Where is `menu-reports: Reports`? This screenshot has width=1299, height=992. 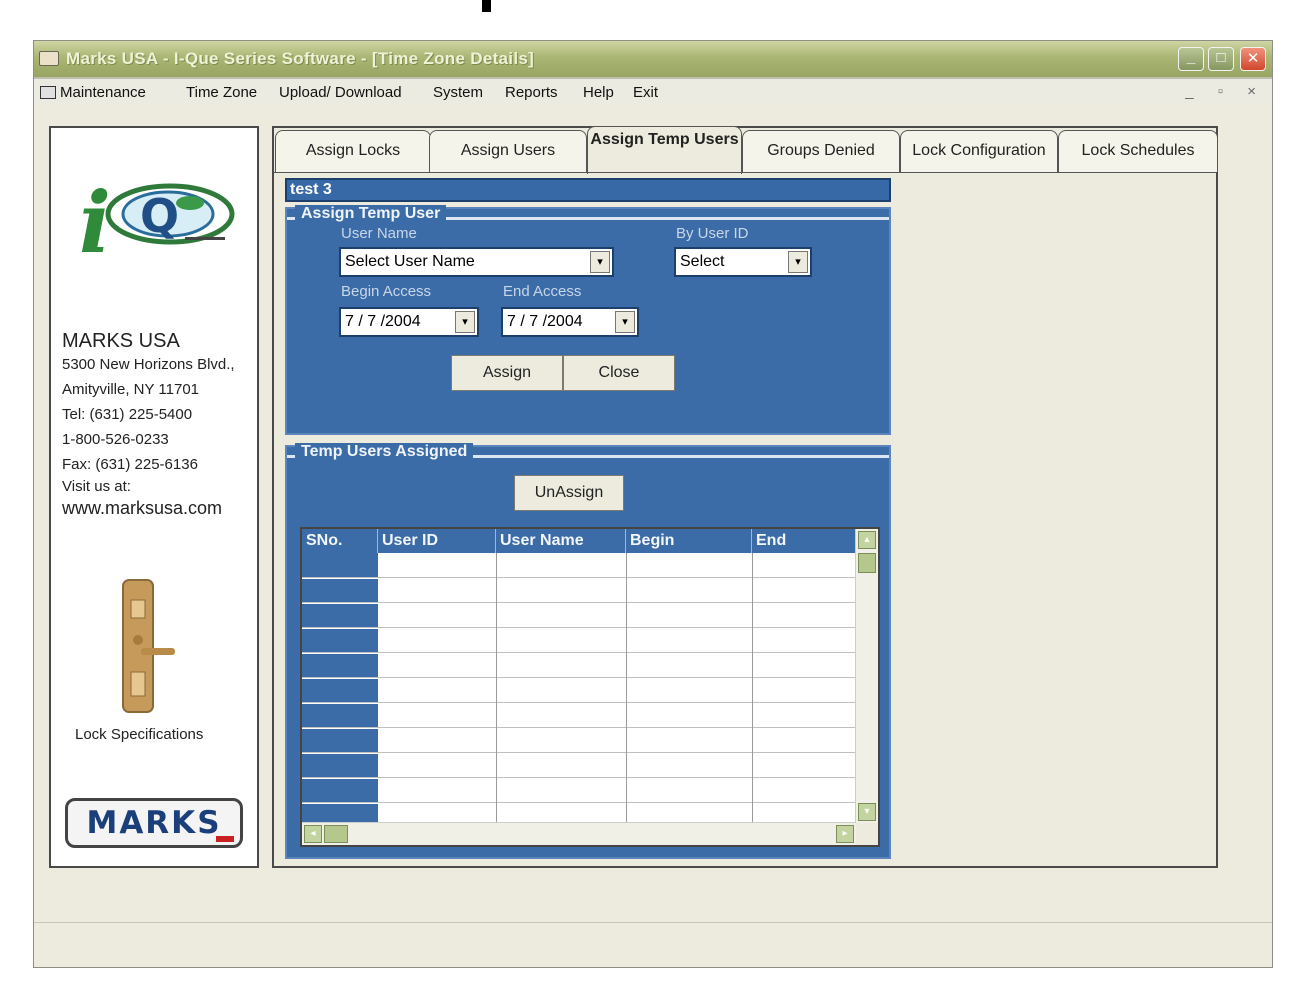 menu-reports: Reports is located at coordinates (531, 92).